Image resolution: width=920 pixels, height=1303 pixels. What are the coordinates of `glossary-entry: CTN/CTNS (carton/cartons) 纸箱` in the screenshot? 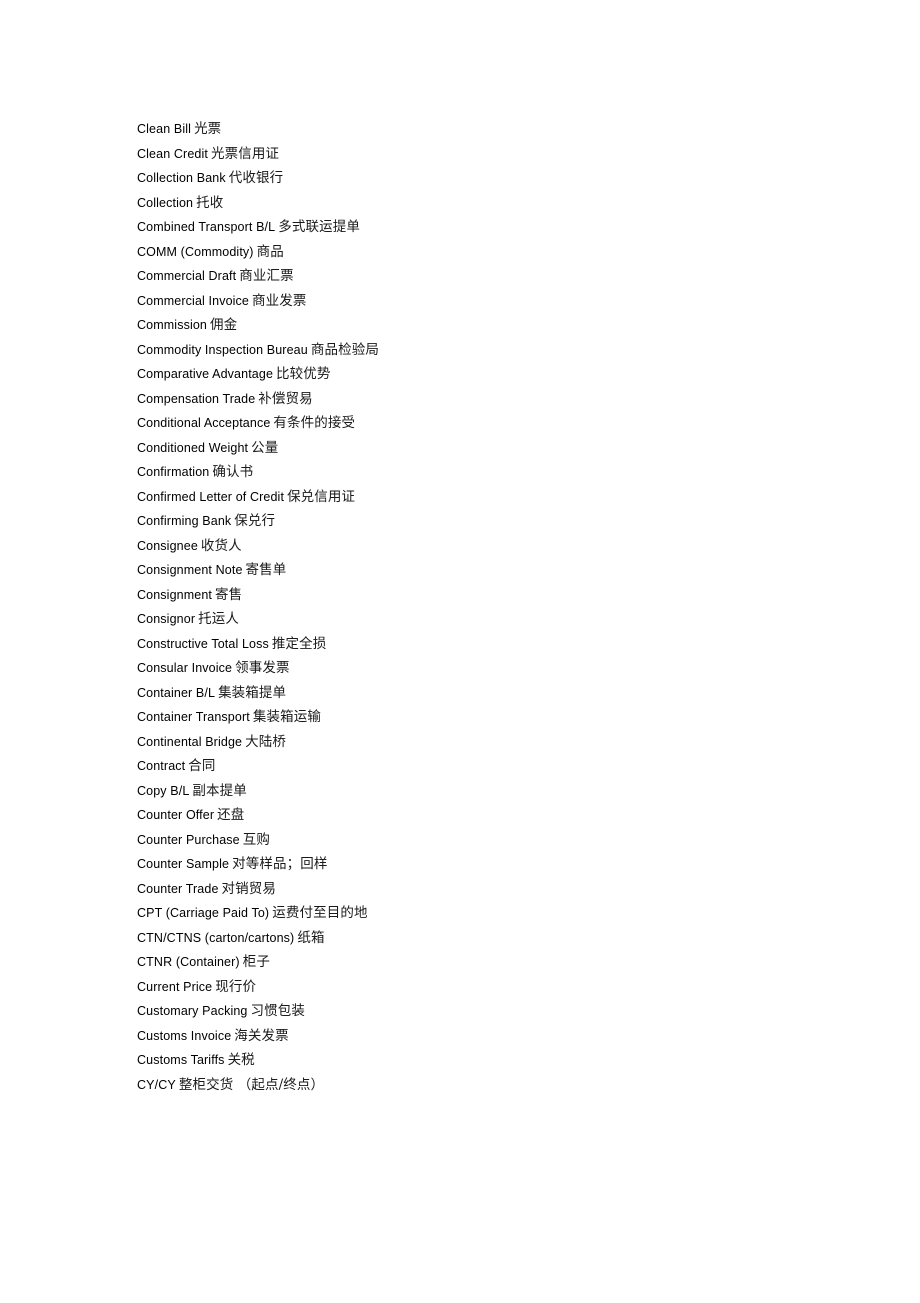 It's located at (487, 938).